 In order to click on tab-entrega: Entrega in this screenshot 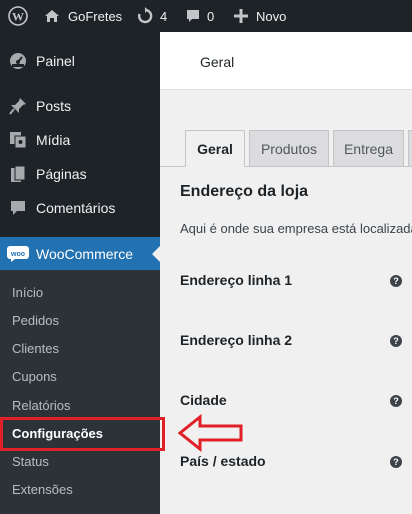, I will do `click(368, 148)`.